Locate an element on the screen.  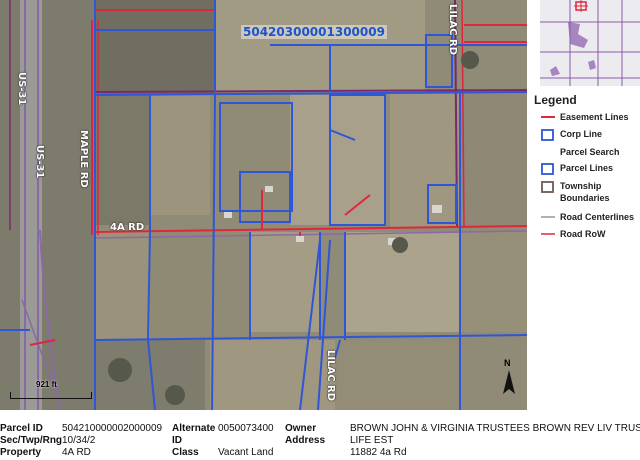
owner-label: Owner is located at coordinates (301, 428).